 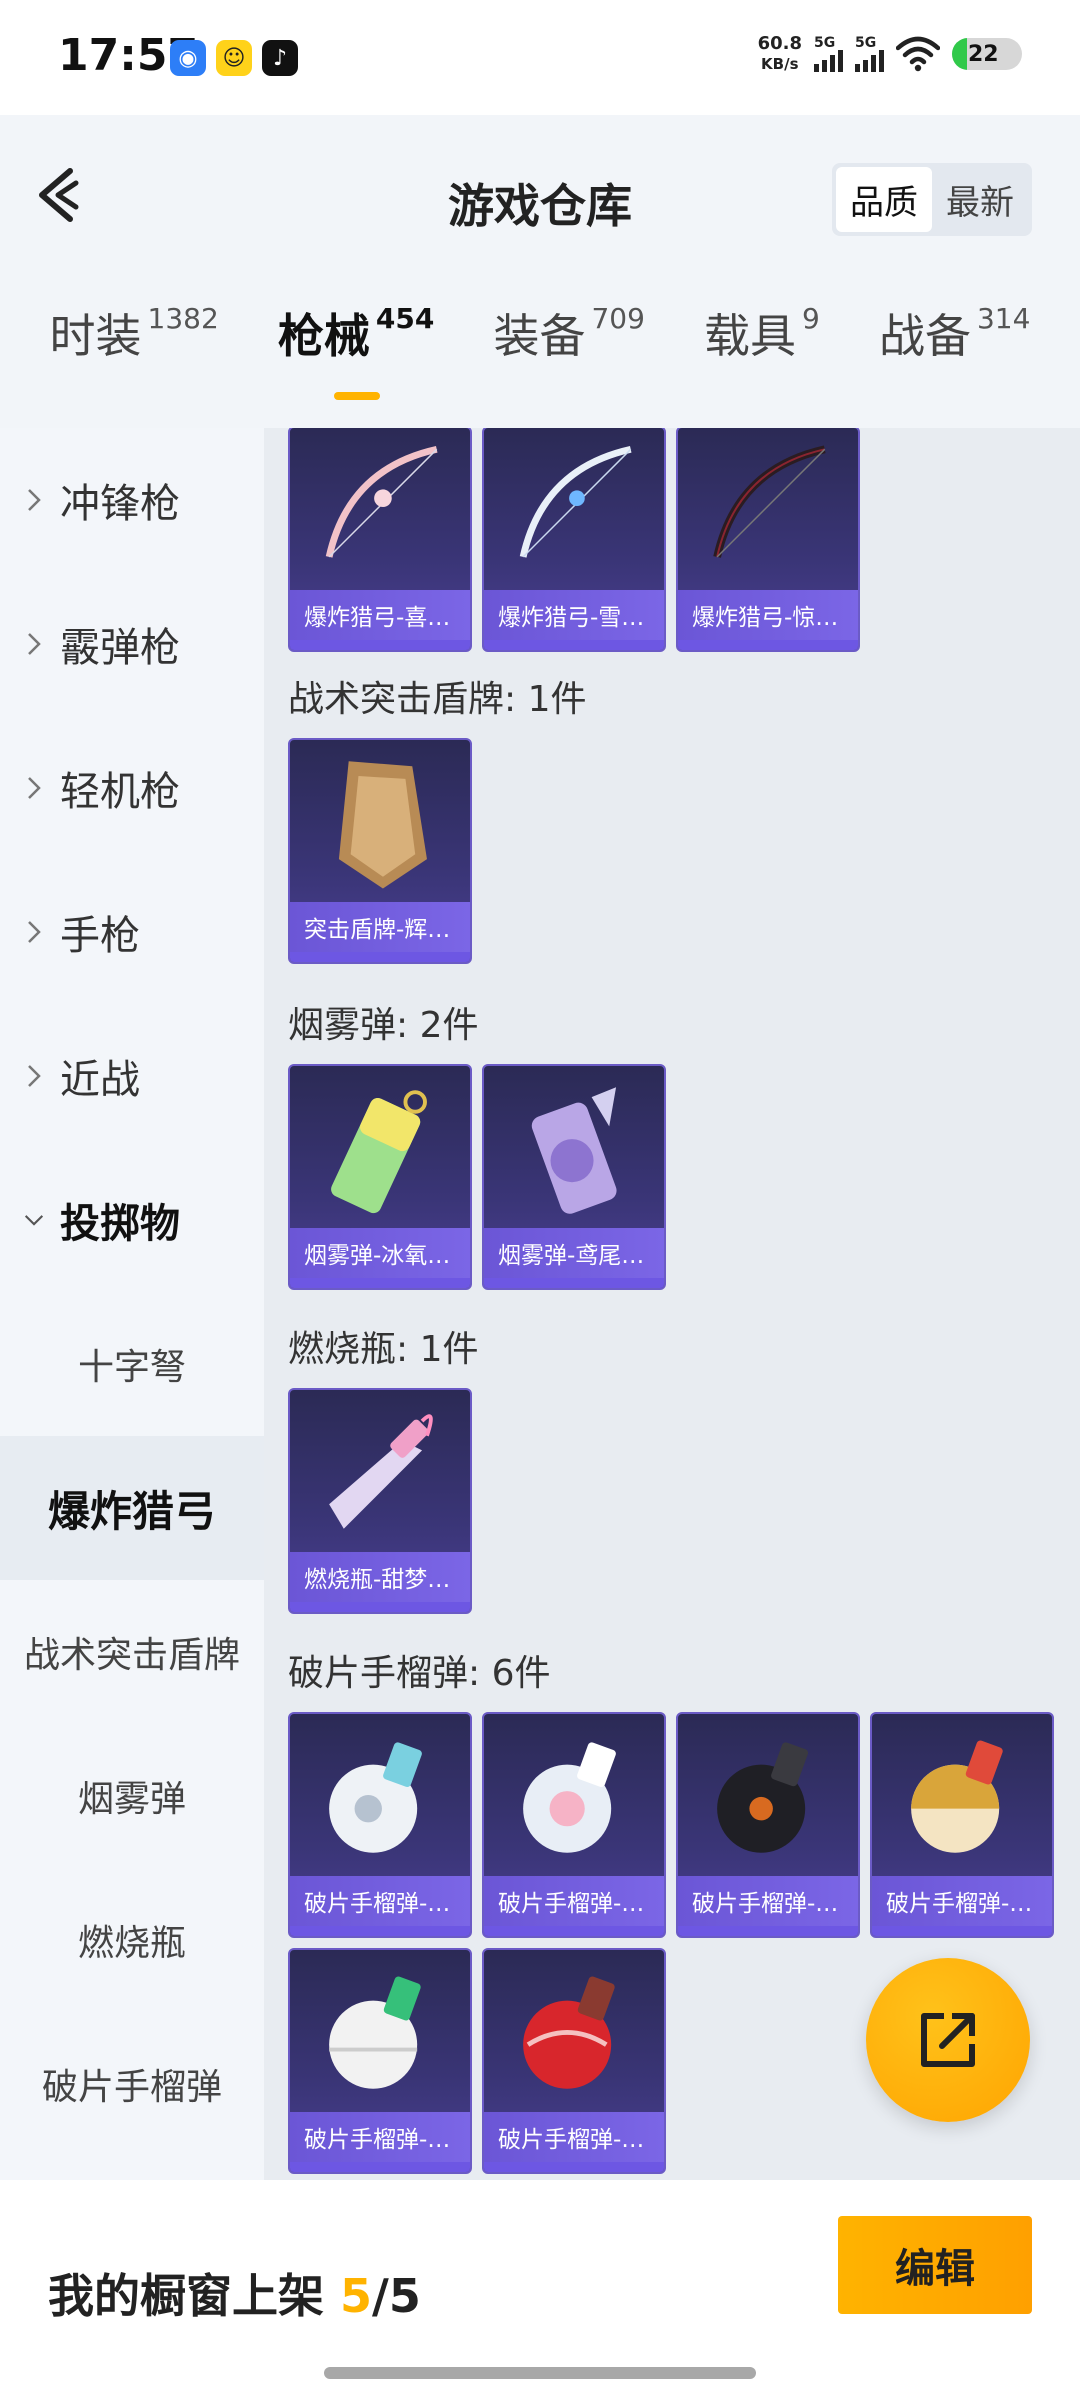 I want to click on tab-equipment: 装备 709, so click(x=568, y=333).